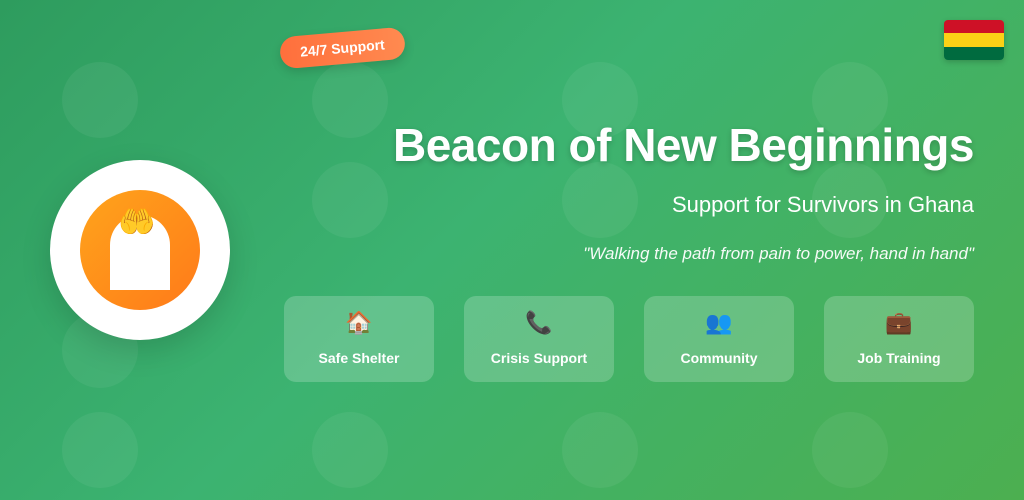 This screenshot has height=500, width=1024. Describe the element at coordinates (974, 27) in the screenshot. I see `flag-stripe-red` at that location.